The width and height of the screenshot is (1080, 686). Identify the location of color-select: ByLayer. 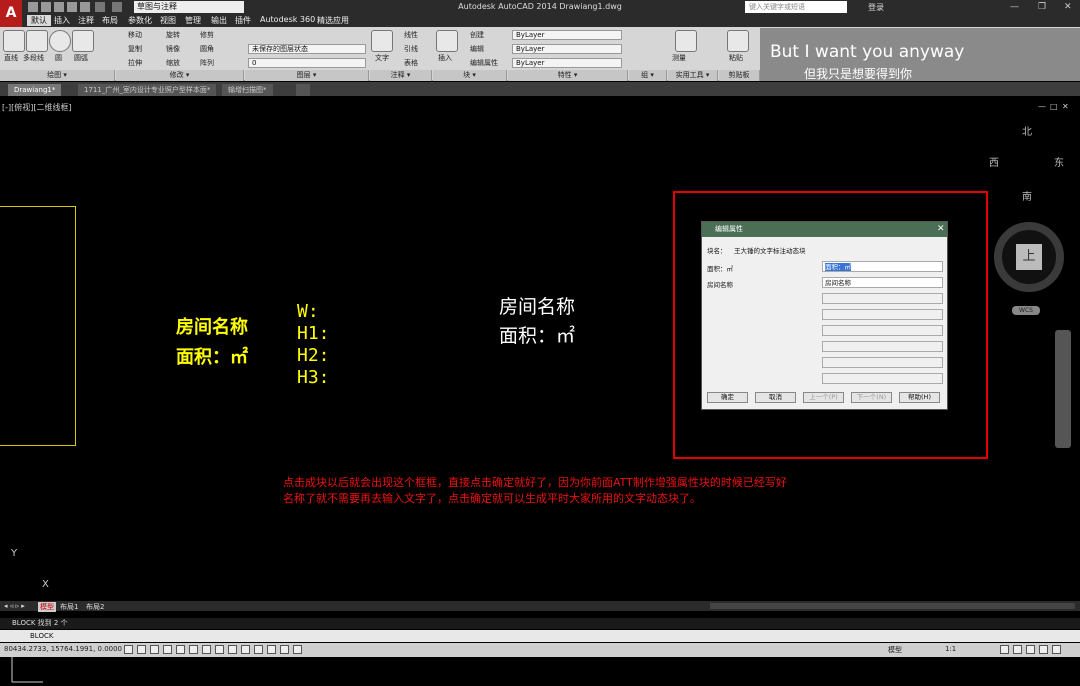
(567, 35).